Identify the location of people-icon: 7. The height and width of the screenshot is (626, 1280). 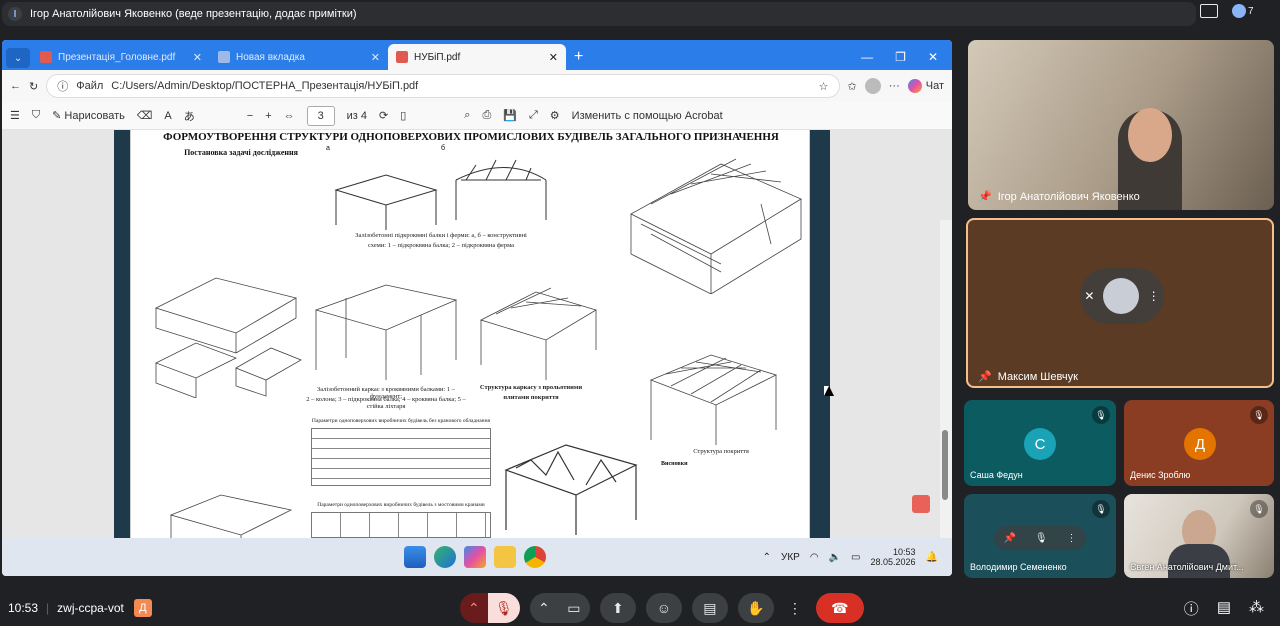
(1243, 11).